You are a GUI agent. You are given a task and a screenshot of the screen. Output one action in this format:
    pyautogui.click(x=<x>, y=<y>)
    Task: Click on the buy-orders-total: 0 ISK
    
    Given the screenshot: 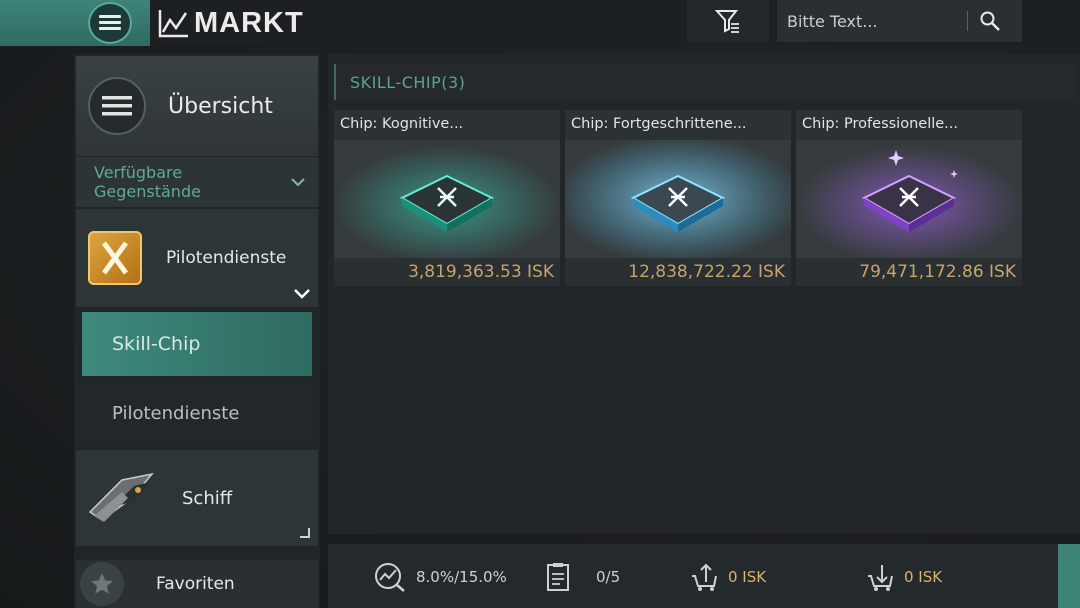 What is the action you would take?
    pyautogui.click(x=904, y=577)
    